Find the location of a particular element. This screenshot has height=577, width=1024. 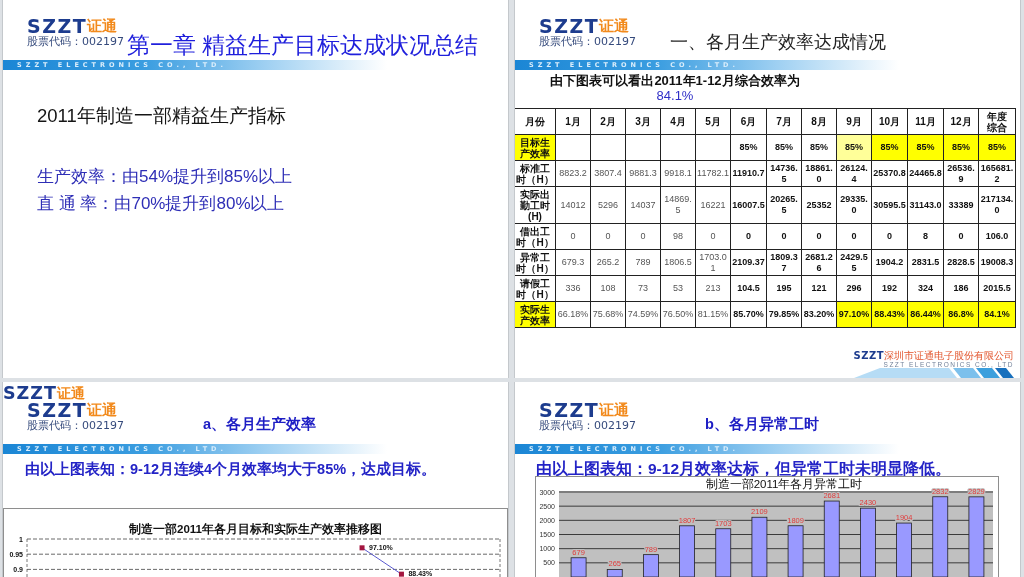

table-cell: 9881.3 is located at coordinates (643, 173).